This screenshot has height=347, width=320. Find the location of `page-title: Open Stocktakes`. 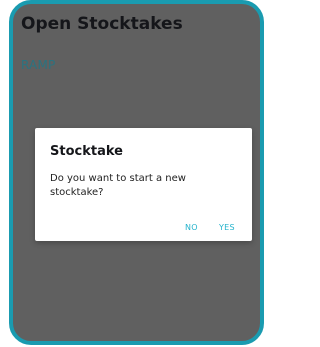

page-title: Open Stocktakes is located at coordinates (102, 24).